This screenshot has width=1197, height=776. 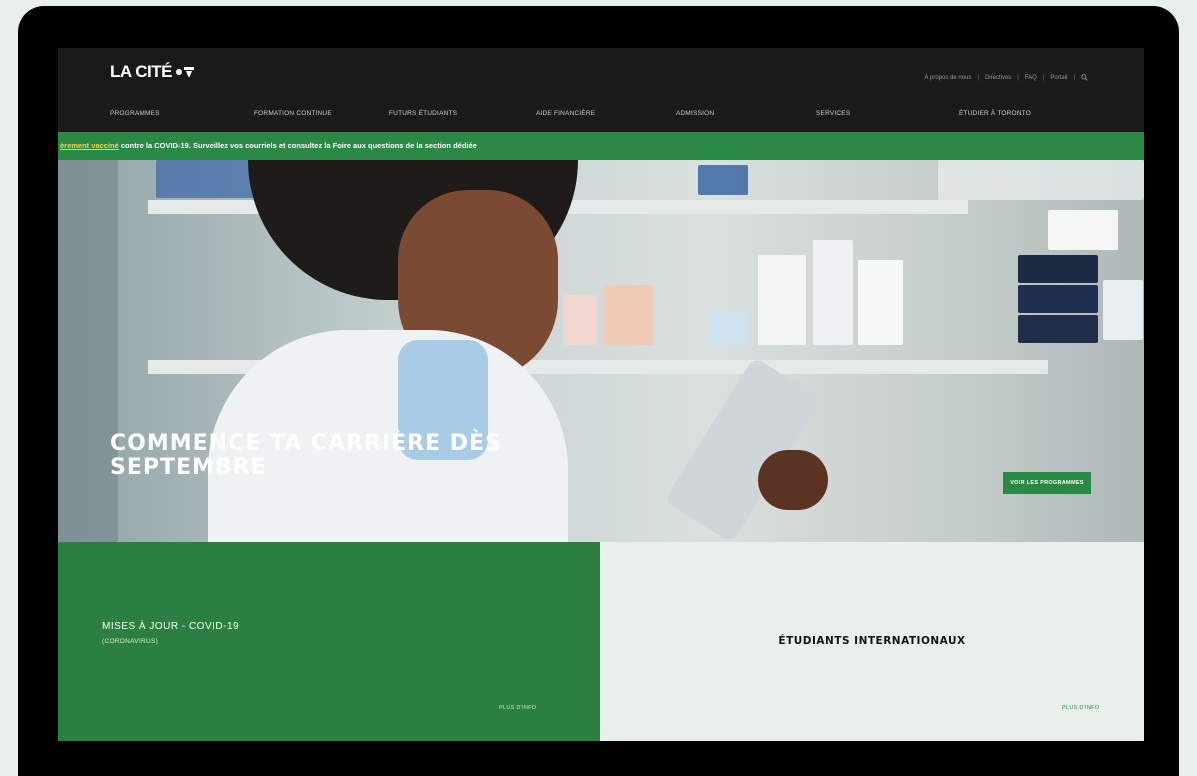 I want to click on hero-title: COMMENCE TA CARRIÈRE DÈS SEPTEMBRE, so click(x=370, y=456).